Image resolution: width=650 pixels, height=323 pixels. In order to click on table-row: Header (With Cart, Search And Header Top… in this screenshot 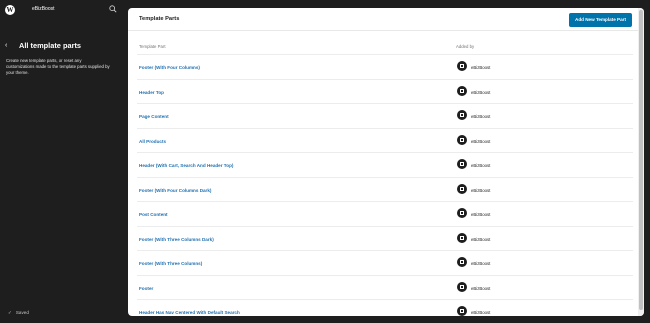, I will do `click(385, 164)`.